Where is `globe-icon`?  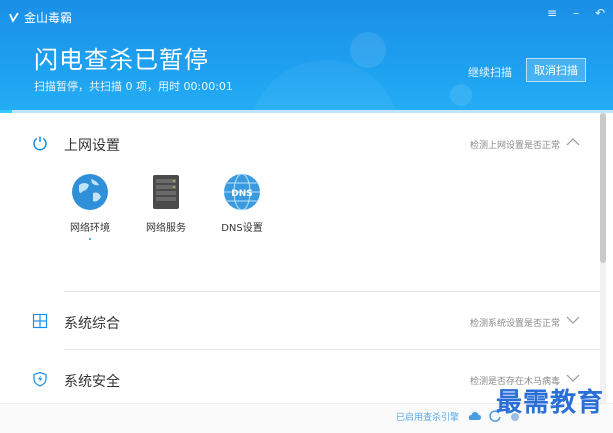 globe-icon is located at coordinates (90, 192).